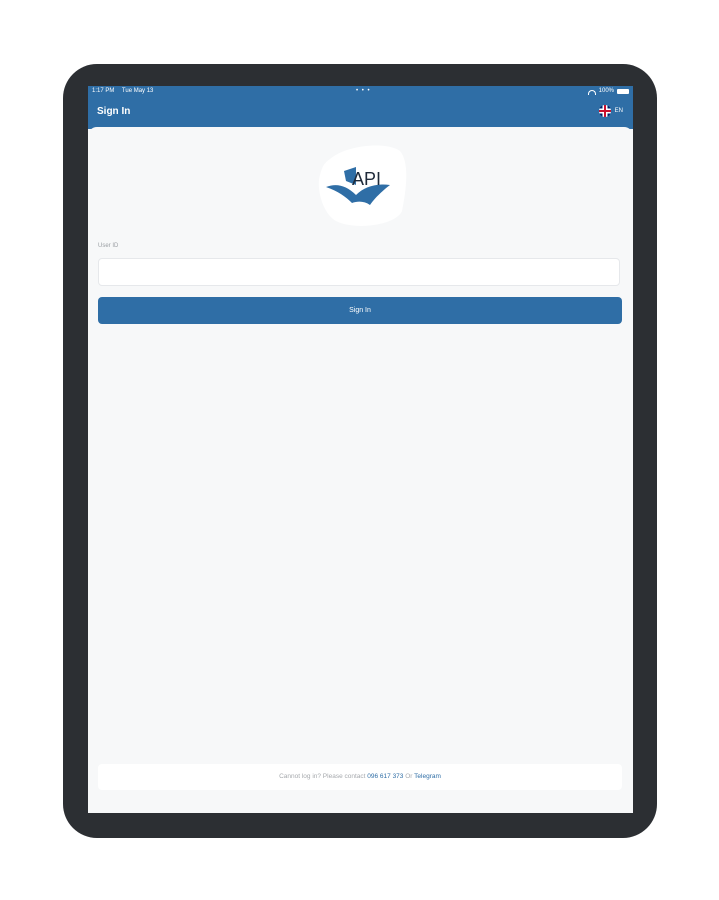 The image size is (719, 900). I want to click on language-selector: EN, so click(610, 111).